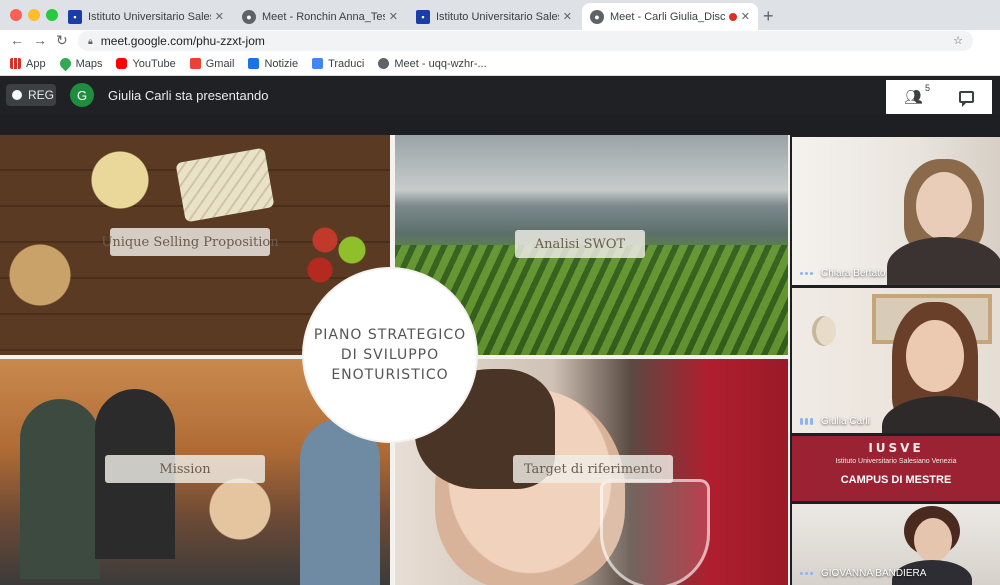 The image size is (1000, 585). What do you see at coordinates (281, 63) in the screenshot?
I see `bookmark-label: Notizie` at bounding box center [281, 63].